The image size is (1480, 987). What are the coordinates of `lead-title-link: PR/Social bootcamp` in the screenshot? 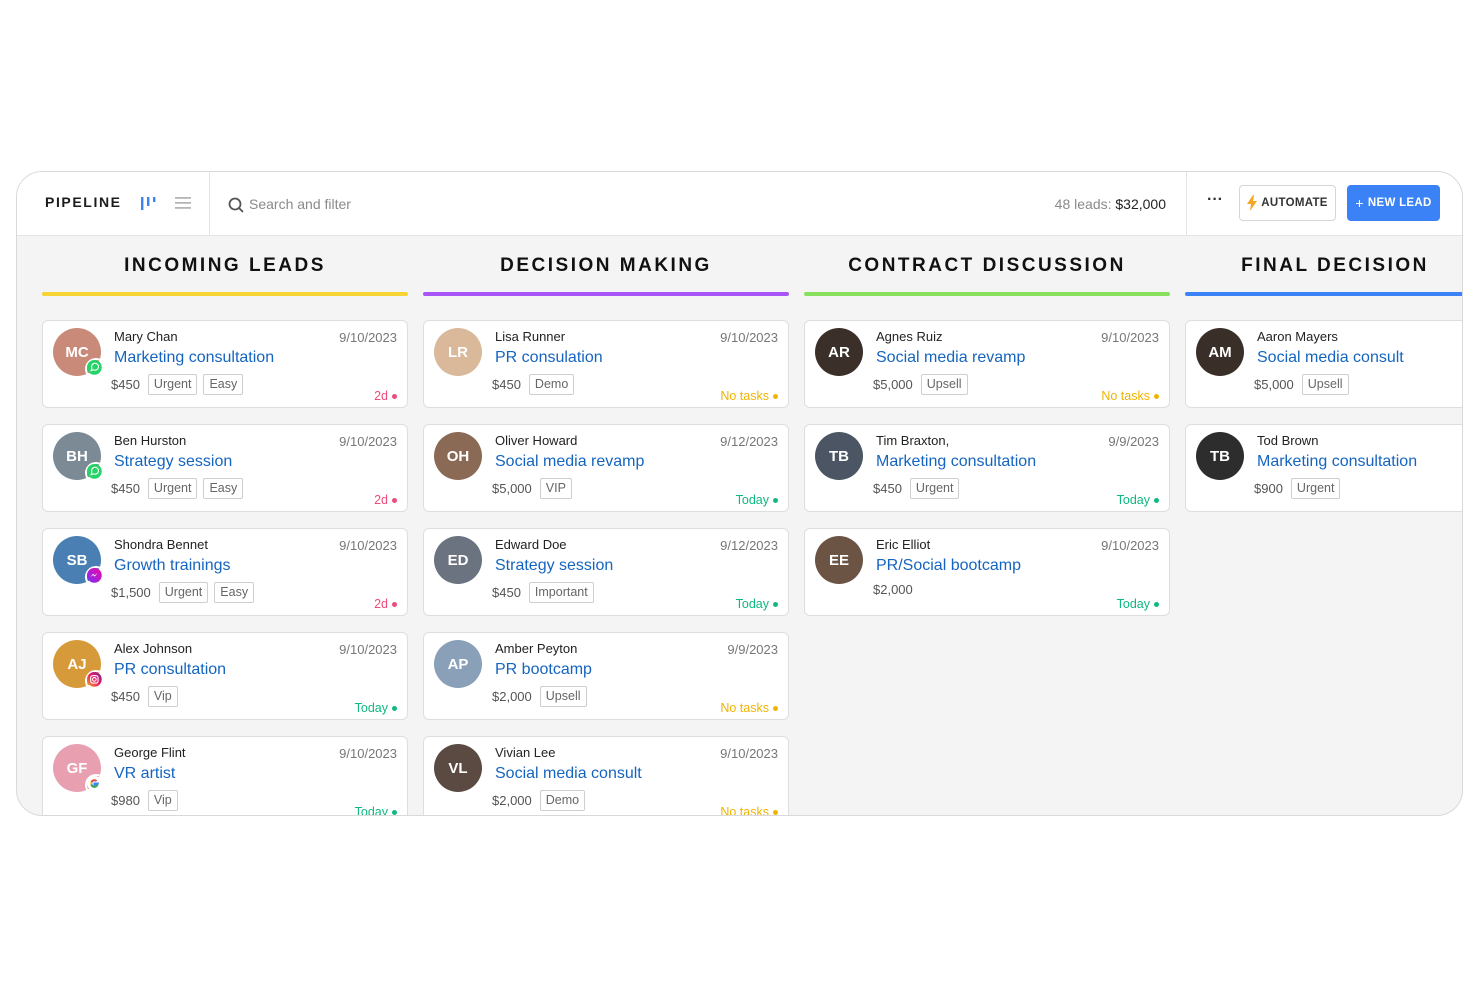 It's located at (948, 566).